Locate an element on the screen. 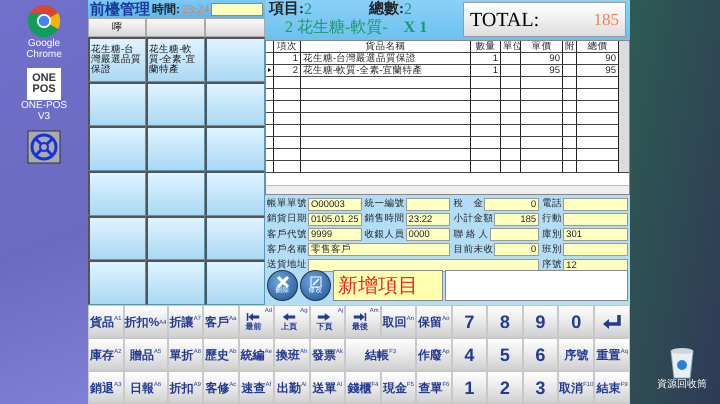 The width and height of the screenshot is (720, 404). input-field: 零售客戶 is located at coordinates (379, 249).